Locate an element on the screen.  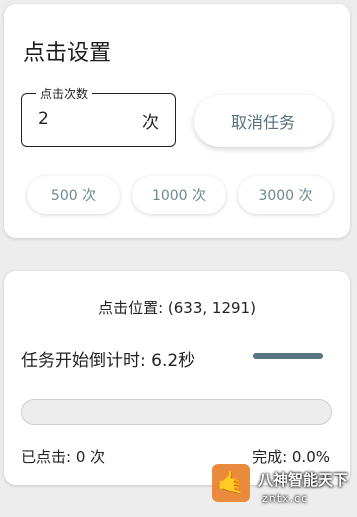
countdown-text: 任务开始倒计时: 6.2秒 is located at coordinates (108, 361).